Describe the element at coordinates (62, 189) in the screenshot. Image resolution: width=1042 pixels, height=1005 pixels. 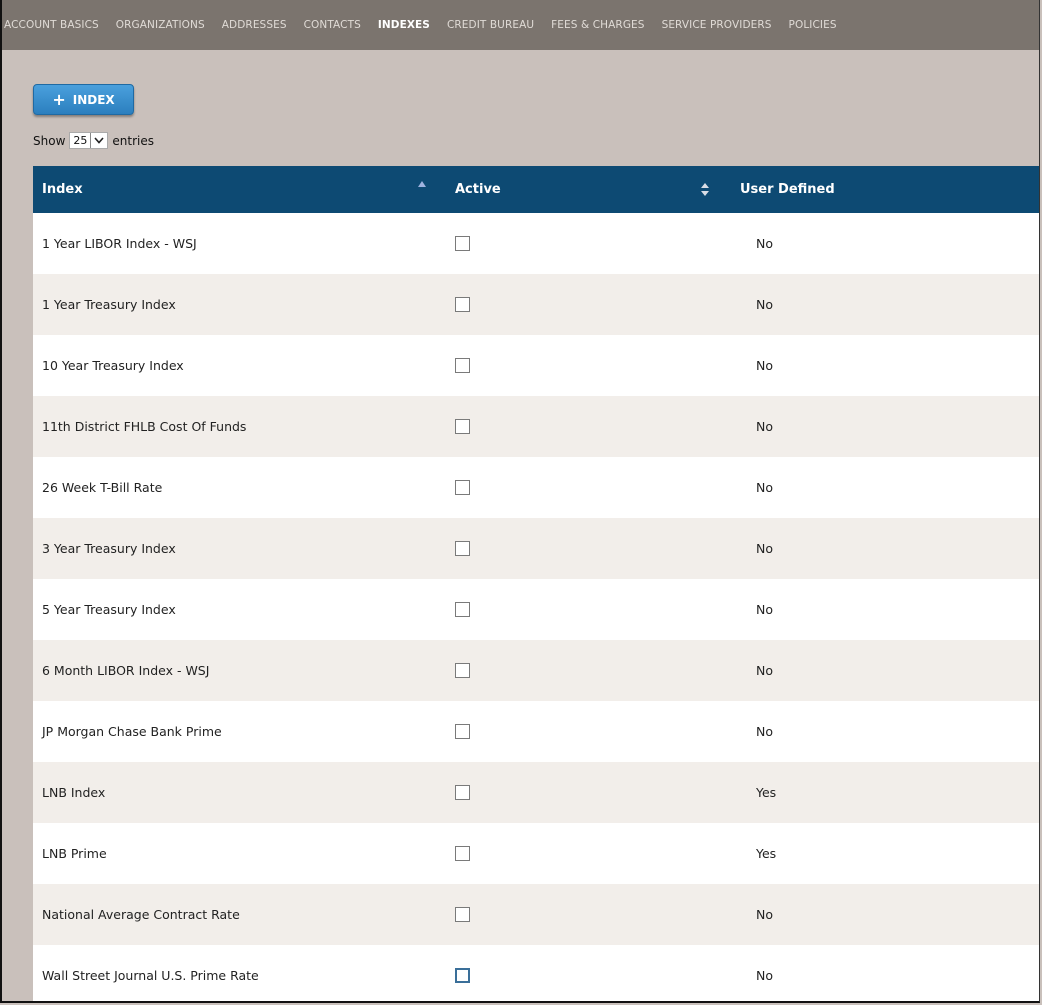
I see `column-header-index: Index` at that location.